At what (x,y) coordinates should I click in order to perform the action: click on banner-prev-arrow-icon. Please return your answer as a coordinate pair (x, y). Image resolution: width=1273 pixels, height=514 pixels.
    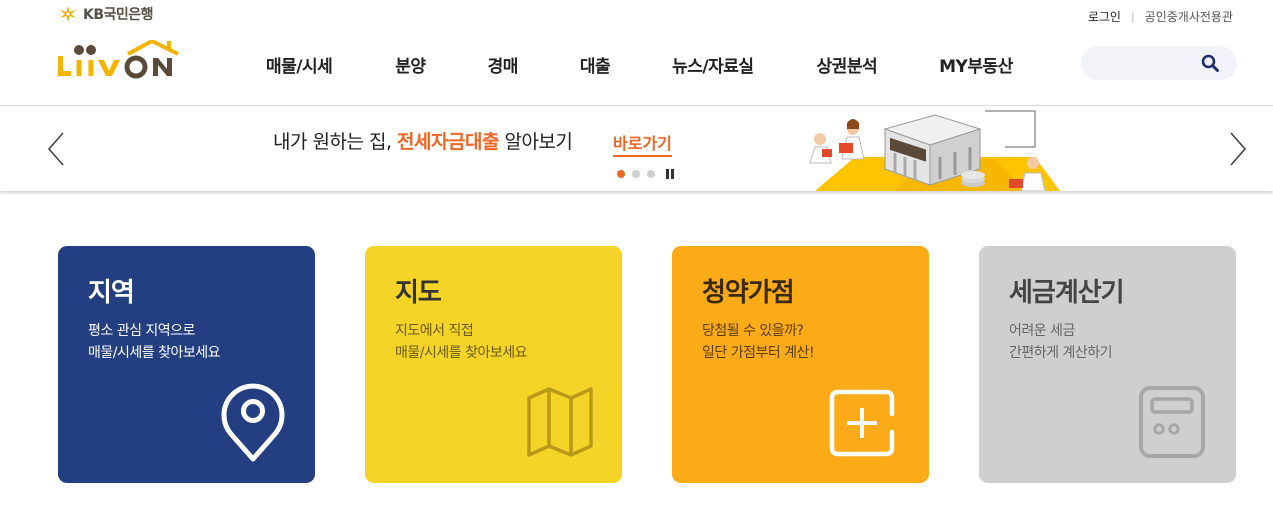
    Looking at the image, I should click on (56, 149).